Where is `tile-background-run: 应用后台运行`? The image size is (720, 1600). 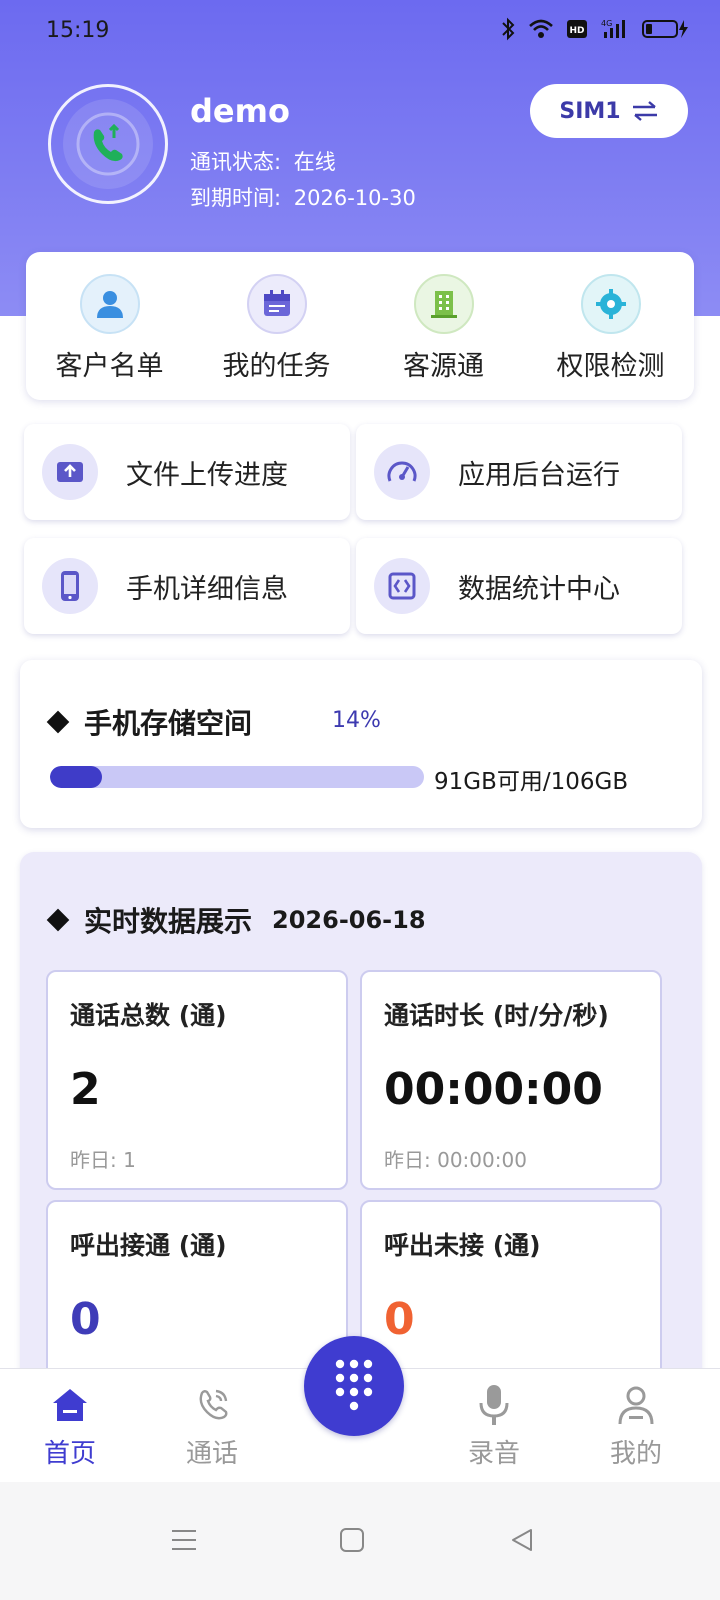
tile-background-run: 应用后台运行 is located at coordinates (519, 472).